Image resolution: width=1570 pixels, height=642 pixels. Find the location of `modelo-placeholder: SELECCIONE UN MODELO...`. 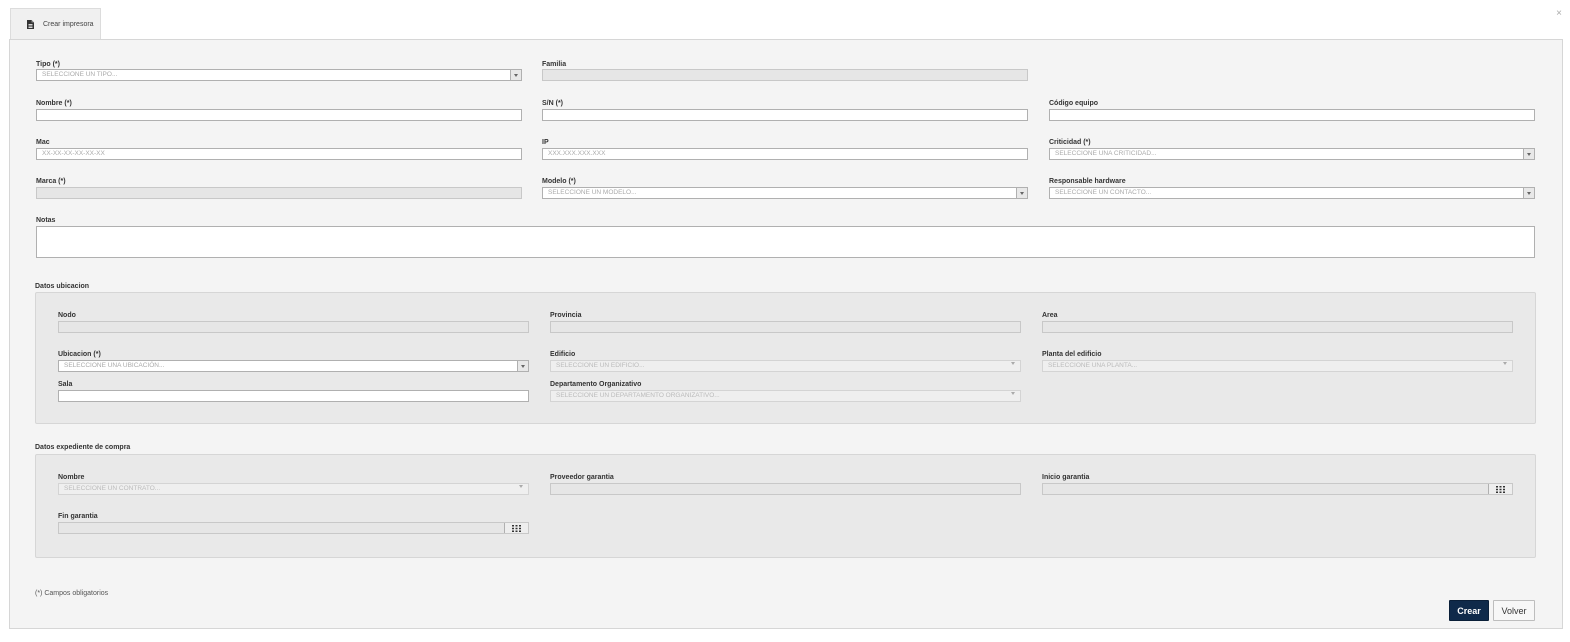

modelo-placeholder: SELECCIONE UN MODELO... is located at coordinates (592, 192).